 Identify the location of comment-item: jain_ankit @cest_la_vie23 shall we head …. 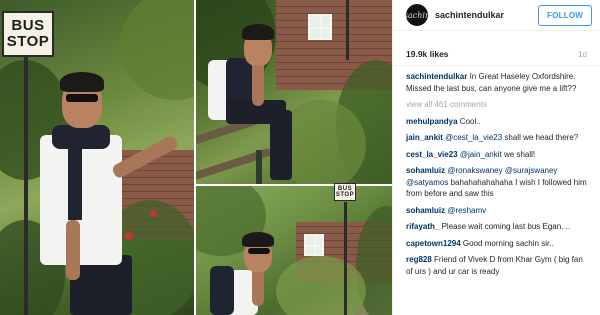
(496, 138).